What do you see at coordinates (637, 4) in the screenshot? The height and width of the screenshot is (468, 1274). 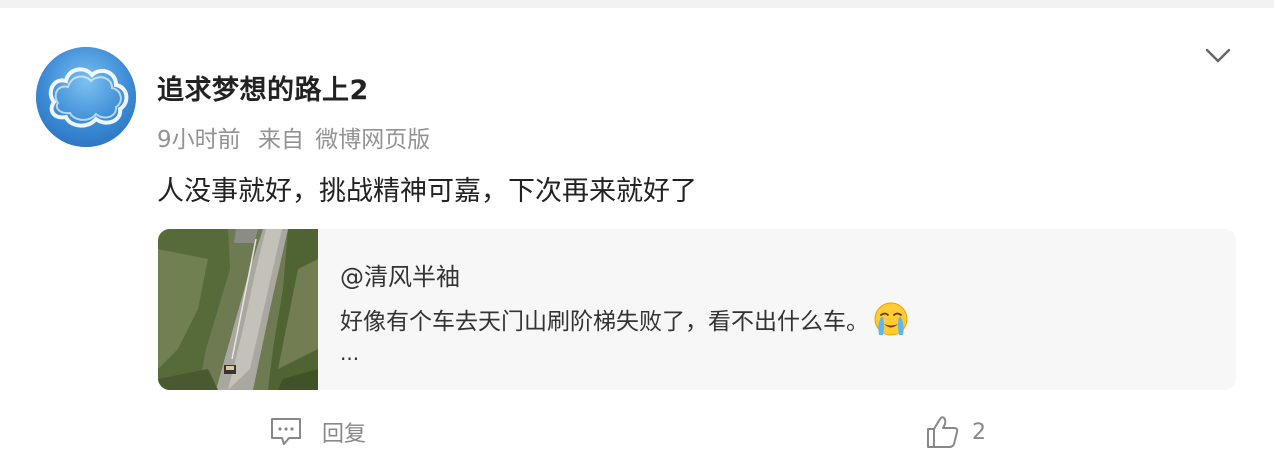 I see `top-divider` at bounding box center [637, 4].